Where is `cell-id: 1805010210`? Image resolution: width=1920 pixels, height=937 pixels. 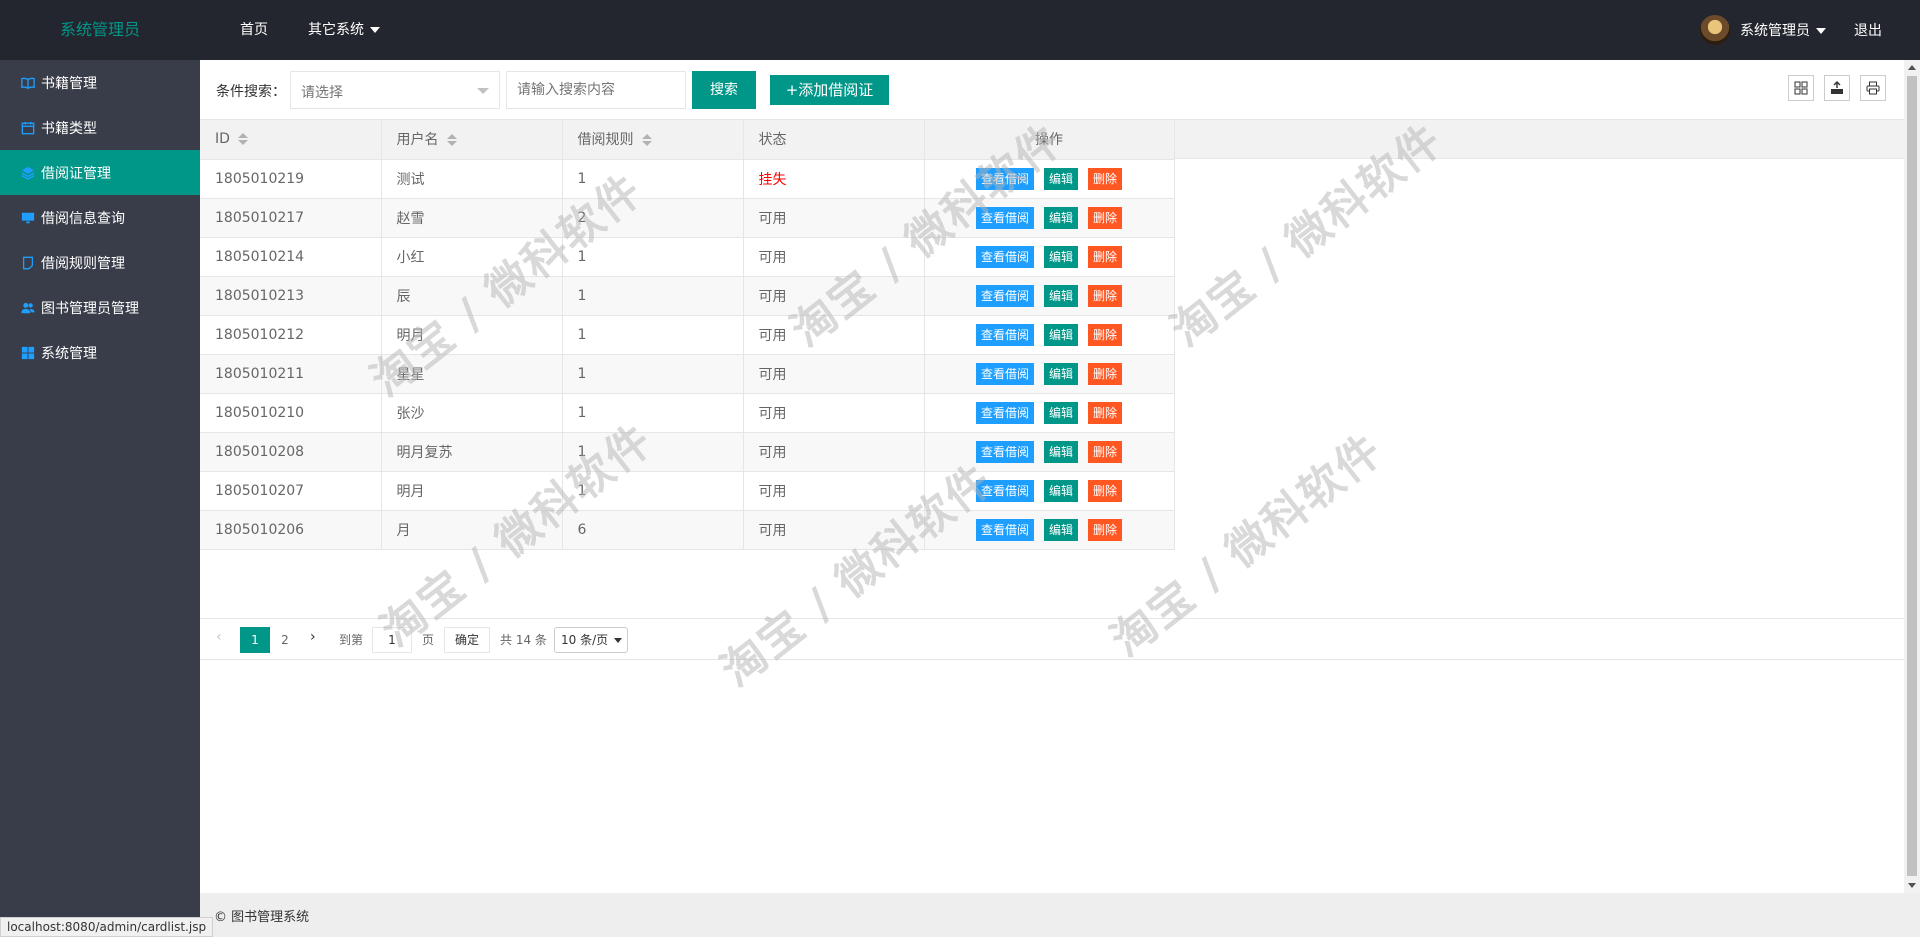
cell-id: 1805010210 is located at coordinates (291, 413).